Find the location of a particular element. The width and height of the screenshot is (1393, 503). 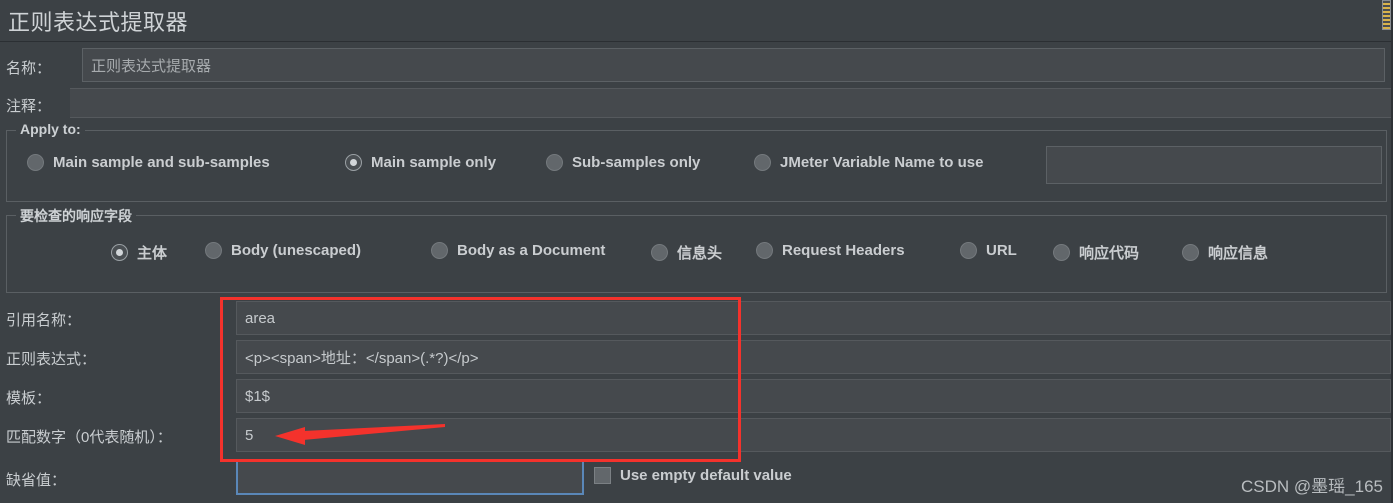

template-input: $1$ is located at coordinates (813, 396).